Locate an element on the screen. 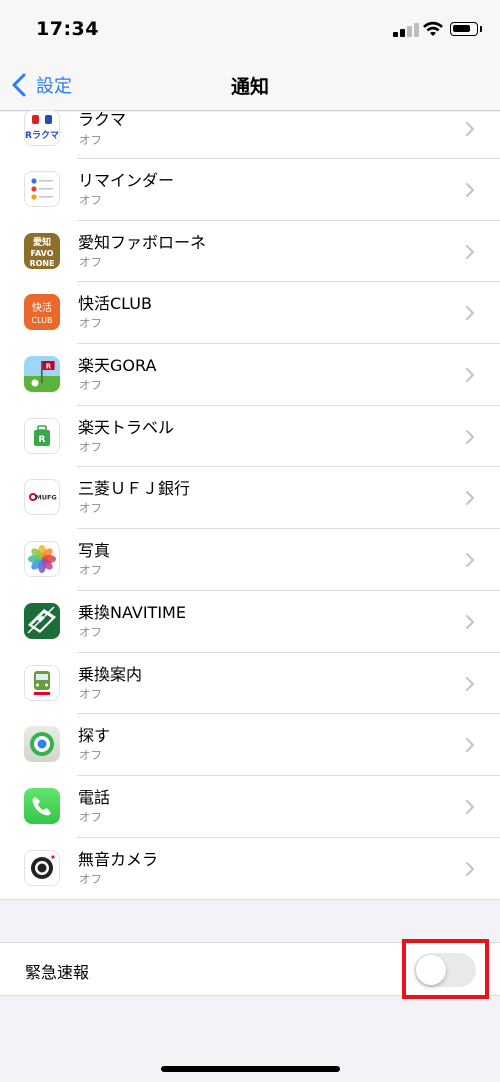 This screenshot has width=500, height=1082. app-name: 写真 is located at coordinates (94, 551).